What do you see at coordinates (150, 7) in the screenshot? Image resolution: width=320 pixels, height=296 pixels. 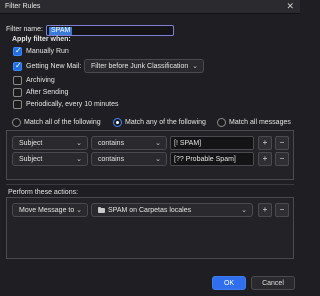 I see `title-bar: Filter Rules ✕` at bounding box center [150, 7].